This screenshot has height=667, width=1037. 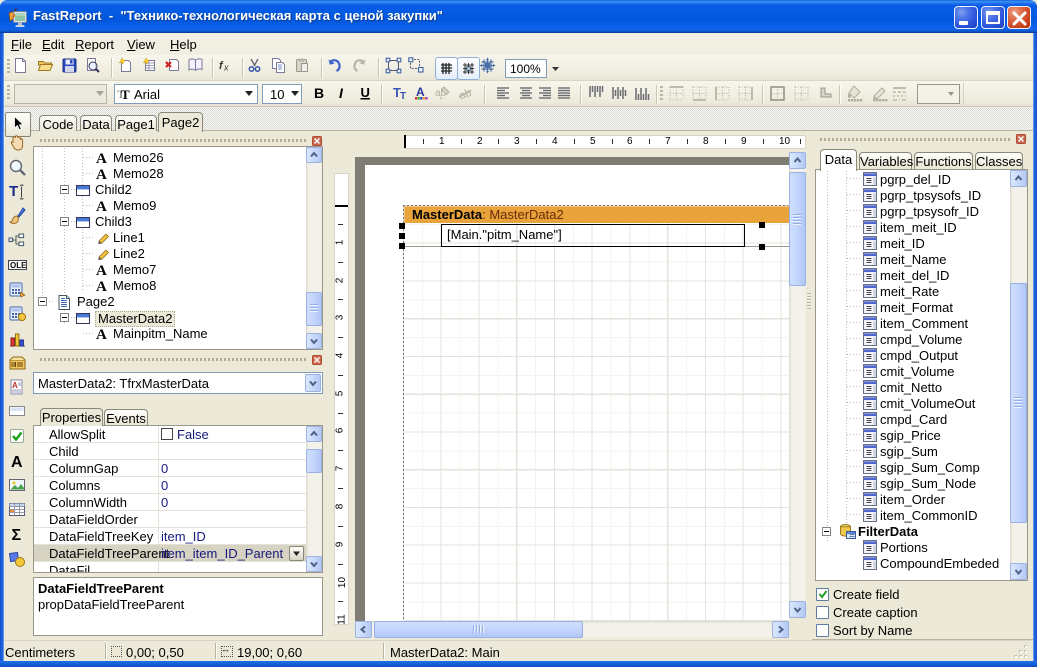 What do you see at coordinates (17, 535) in the screenshot?
I see `svg-text: Σ` at bounding box center [17, 535].